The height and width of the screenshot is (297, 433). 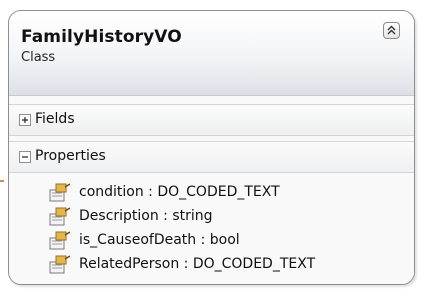 What do you see at coordinates (101, 37) in the screenshot?
I see `class-name: FamilyHistoryVO` at bounding box center [101, 37].